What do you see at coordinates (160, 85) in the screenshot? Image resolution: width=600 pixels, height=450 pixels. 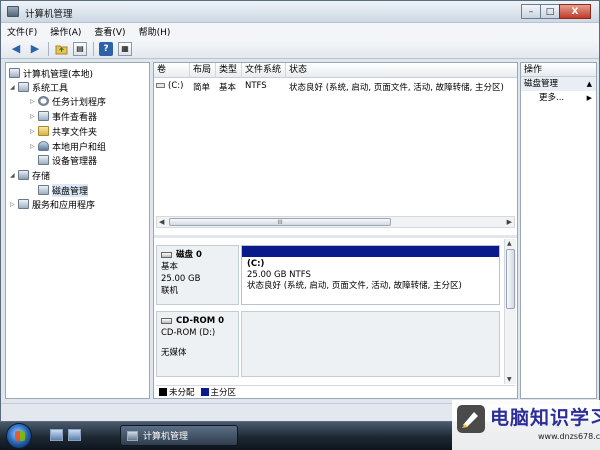 I see `volume-icon` at bounding box center [160, 85].